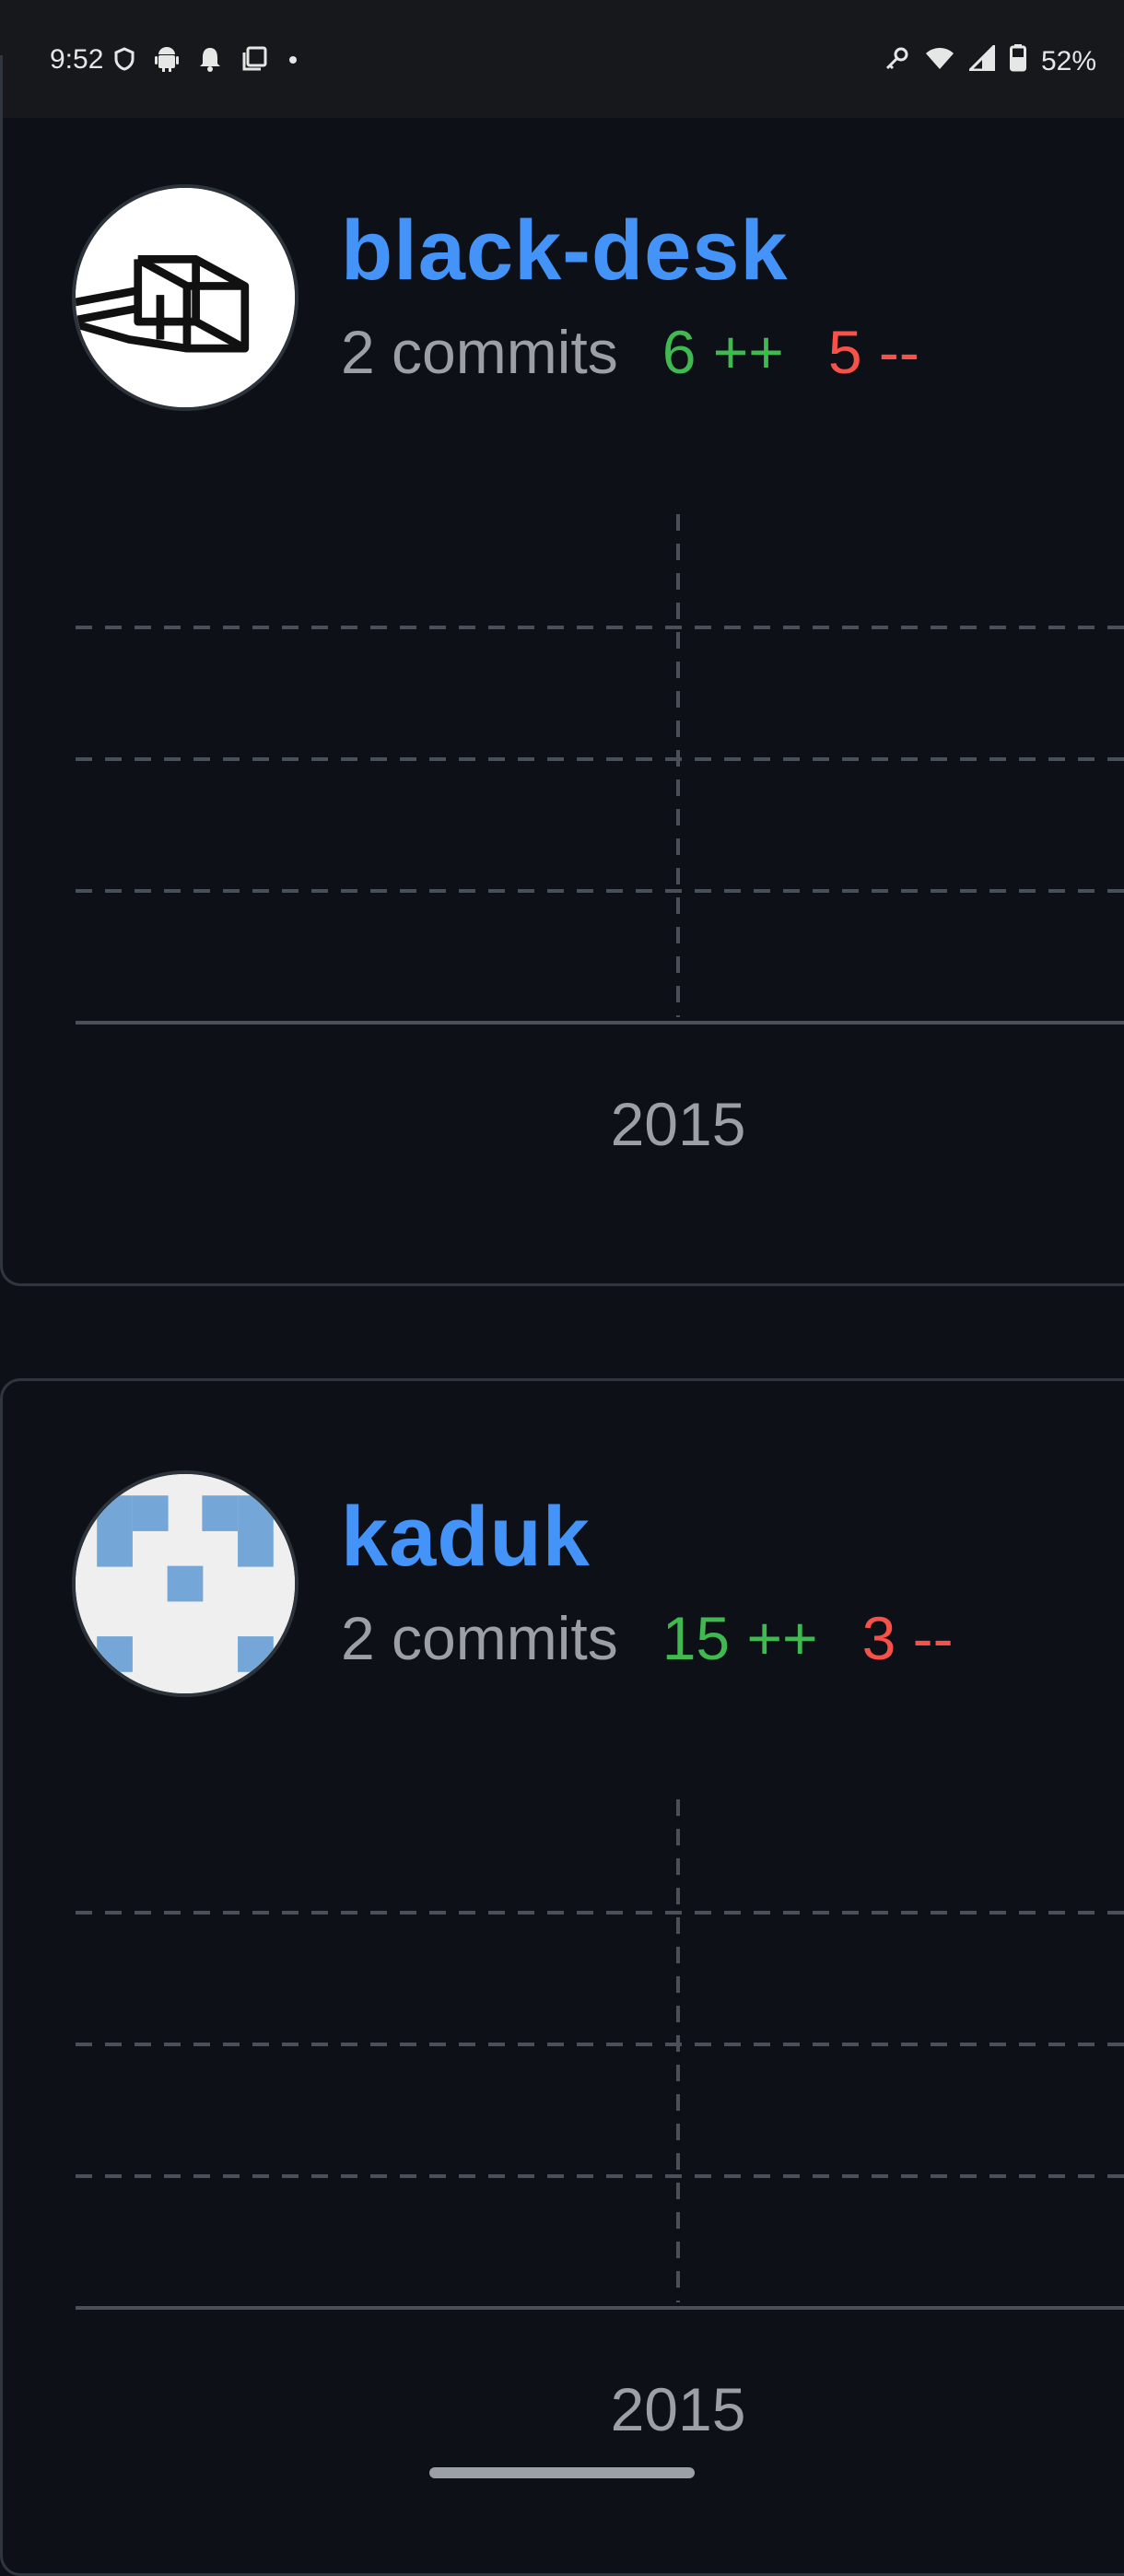  I want to click on contributor-name: black-desk, so click(565, 251).